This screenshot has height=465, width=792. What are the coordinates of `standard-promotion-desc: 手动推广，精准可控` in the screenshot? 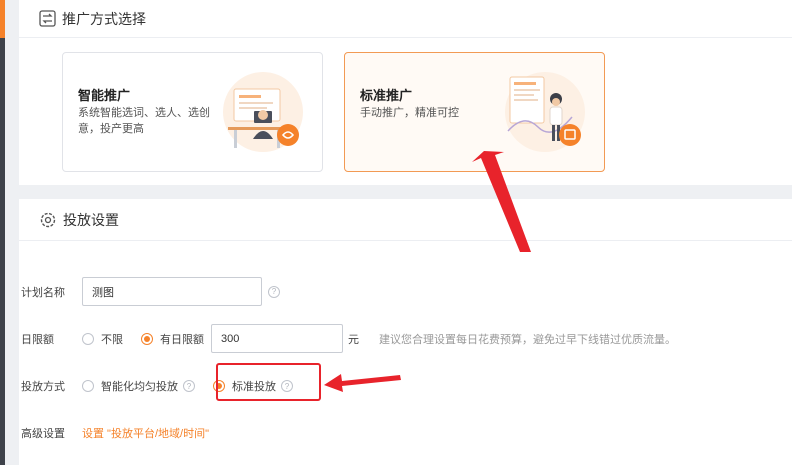 It's located at (409, 113).